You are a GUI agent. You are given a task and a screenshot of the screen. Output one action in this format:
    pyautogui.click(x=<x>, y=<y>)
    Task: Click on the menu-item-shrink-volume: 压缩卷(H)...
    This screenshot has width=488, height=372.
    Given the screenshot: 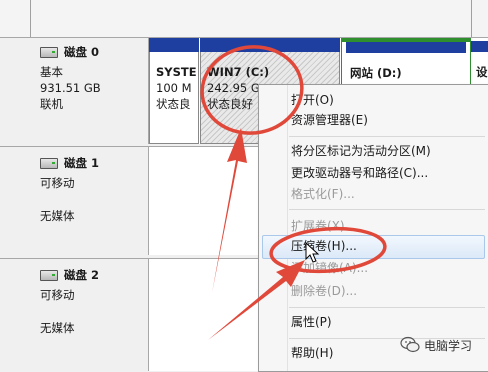 What is the action you would take?
    pyautogui.click(x=324, y=246)
    